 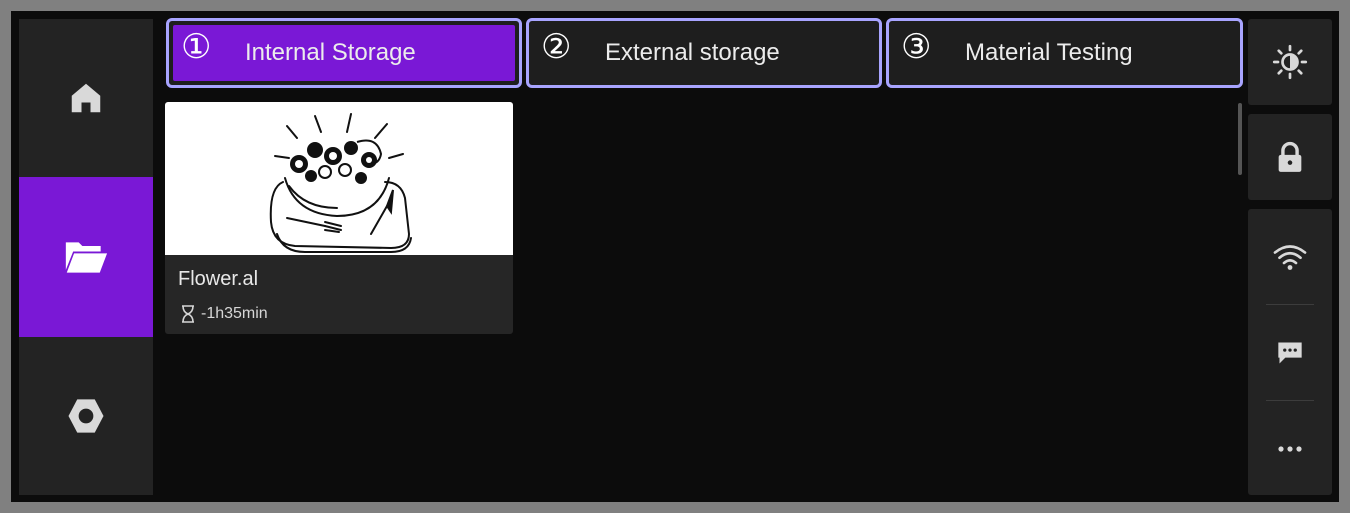 I want to click on more-icon, so click(x=1290, y=448).